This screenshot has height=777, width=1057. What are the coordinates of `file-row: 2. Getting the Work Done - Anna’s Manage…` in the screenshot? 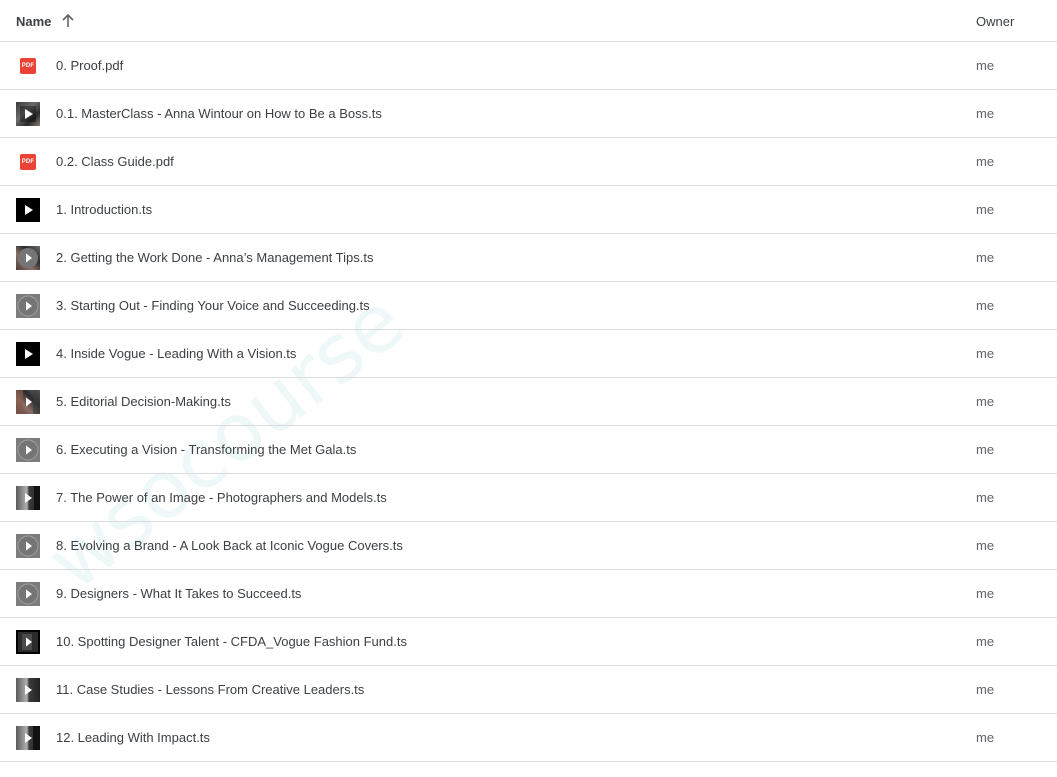 It's located at (528, 258).